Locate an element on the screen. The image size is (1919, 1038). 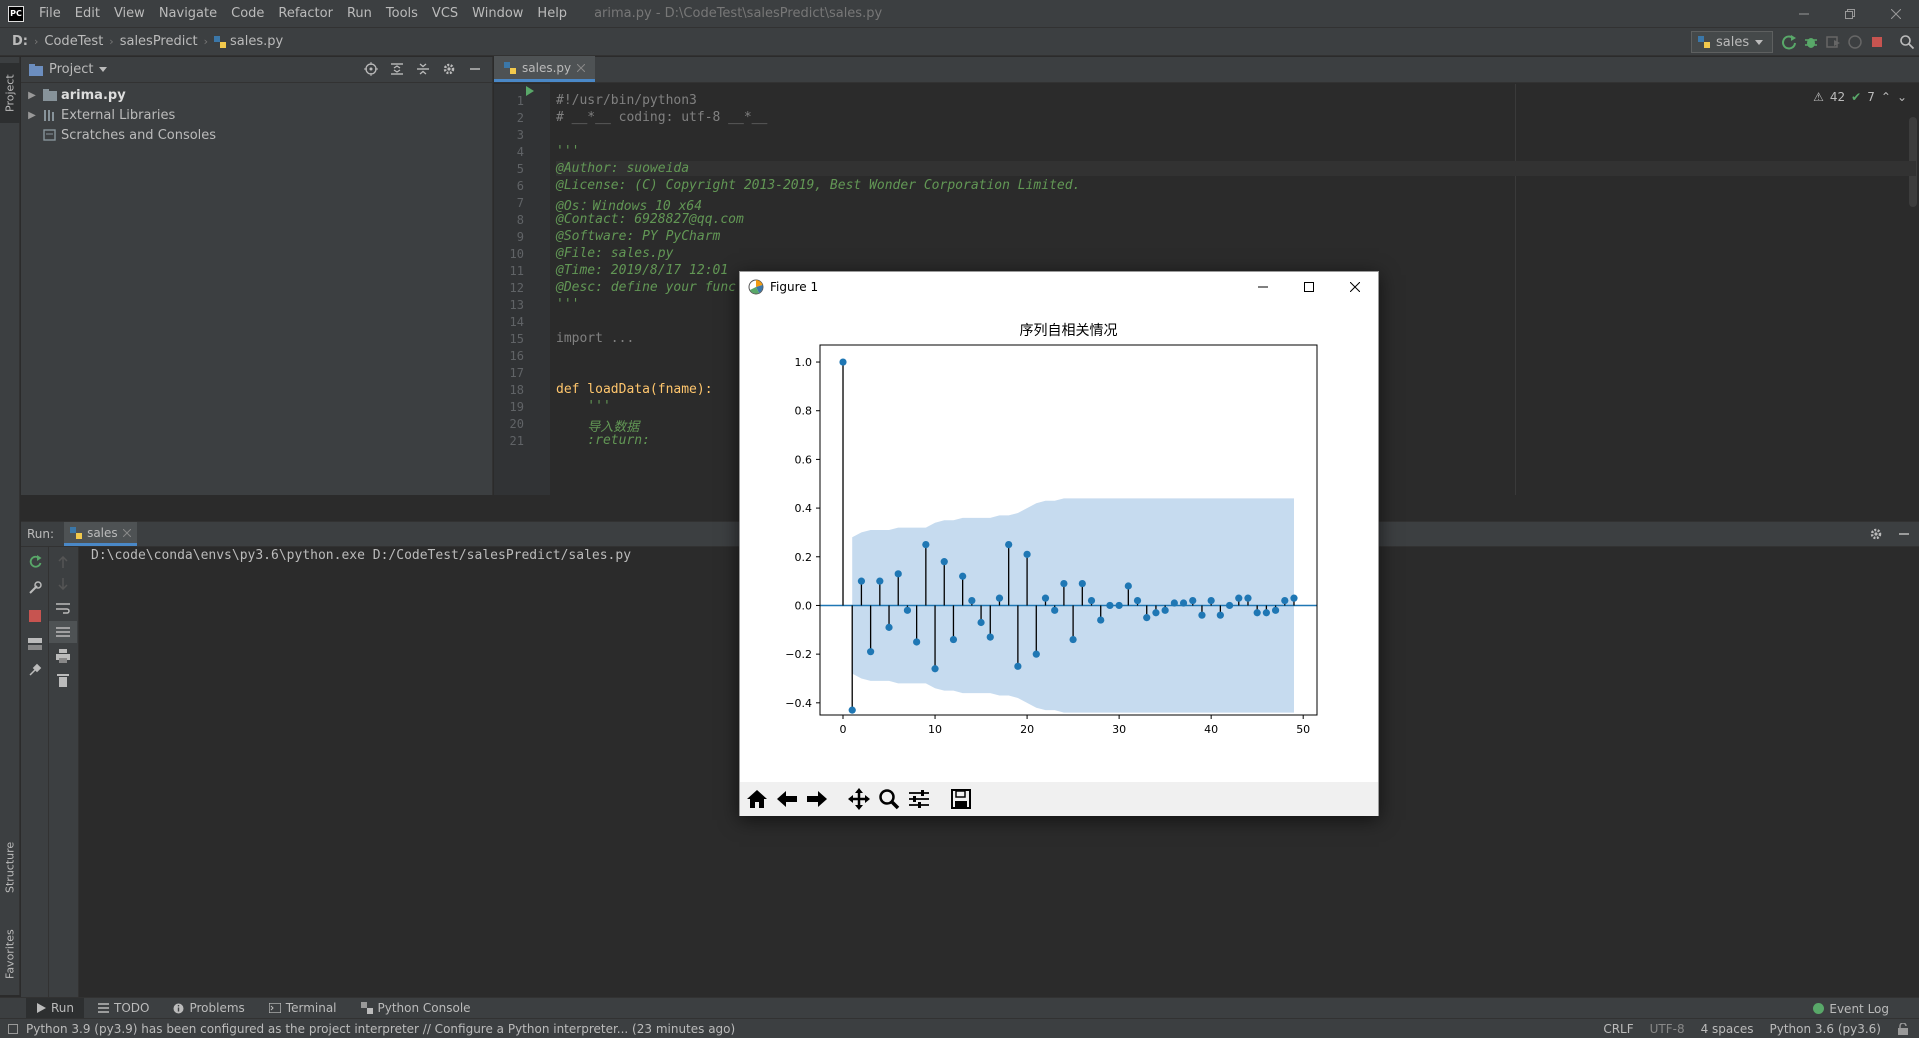
interpreter-widget: Python 3.6 (py3.6) is located at coordinates (1825, 1029).